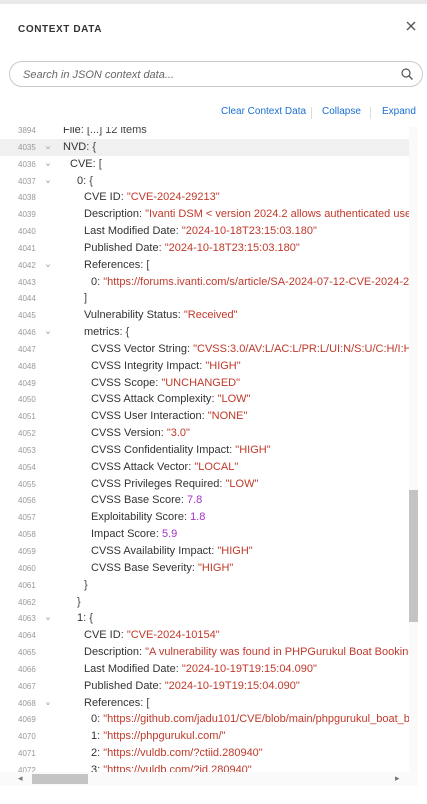 The width and height of the screenshot is (427, 804). I want to click on json-entry: 1: {, so click(85, 618).